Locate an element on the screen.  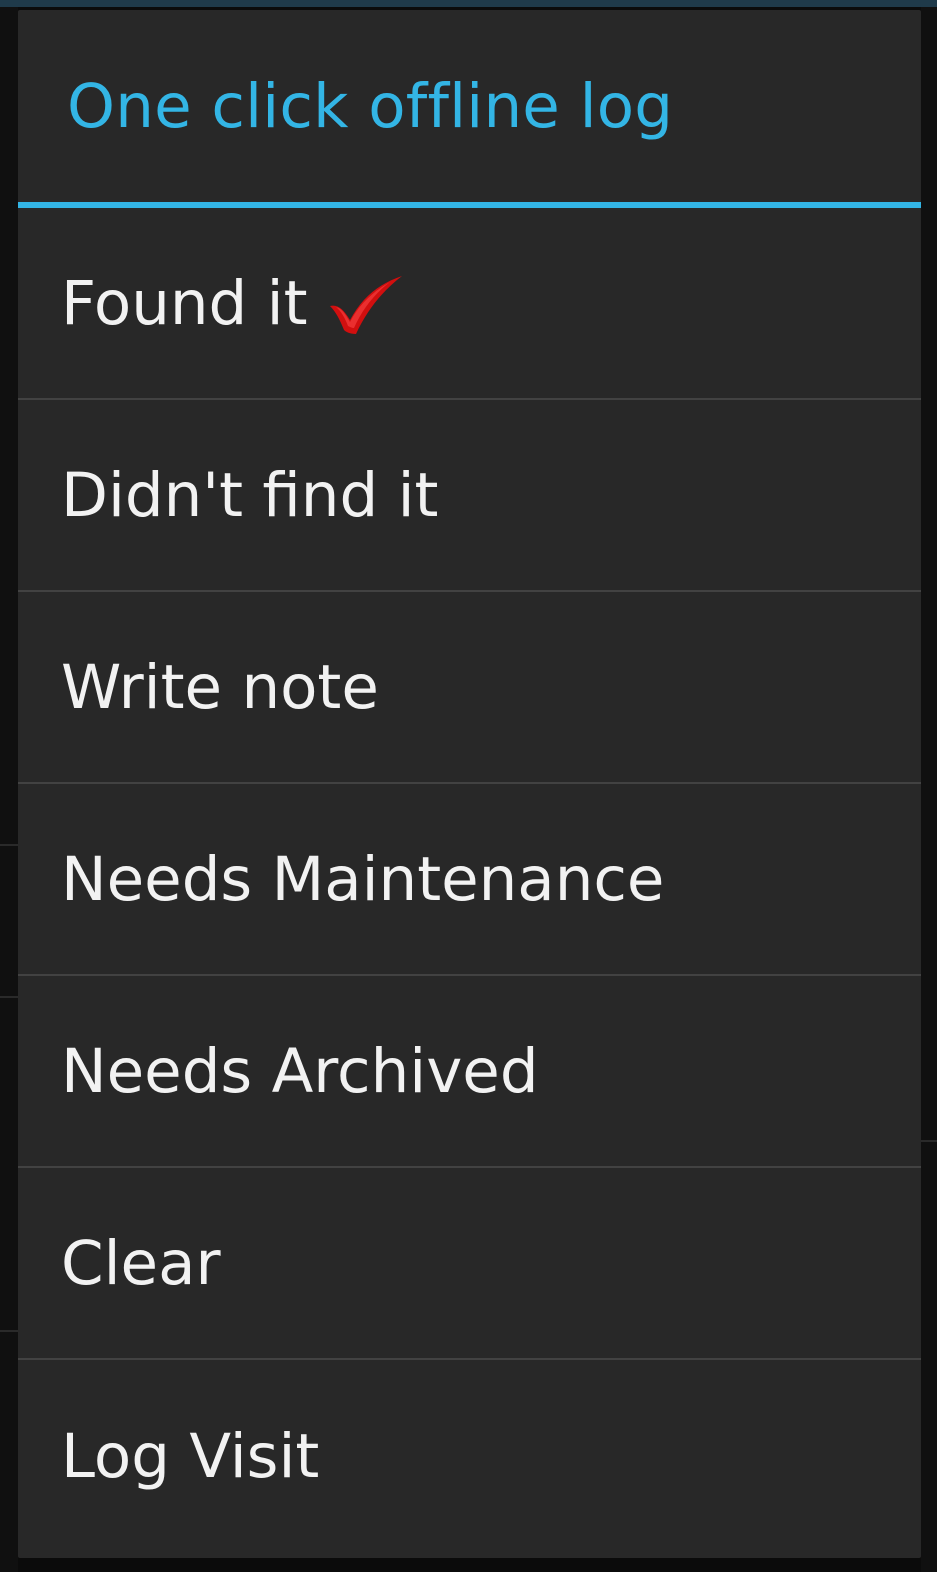
menu-item-label: Didn't find it is located at coordinates (250, 495).